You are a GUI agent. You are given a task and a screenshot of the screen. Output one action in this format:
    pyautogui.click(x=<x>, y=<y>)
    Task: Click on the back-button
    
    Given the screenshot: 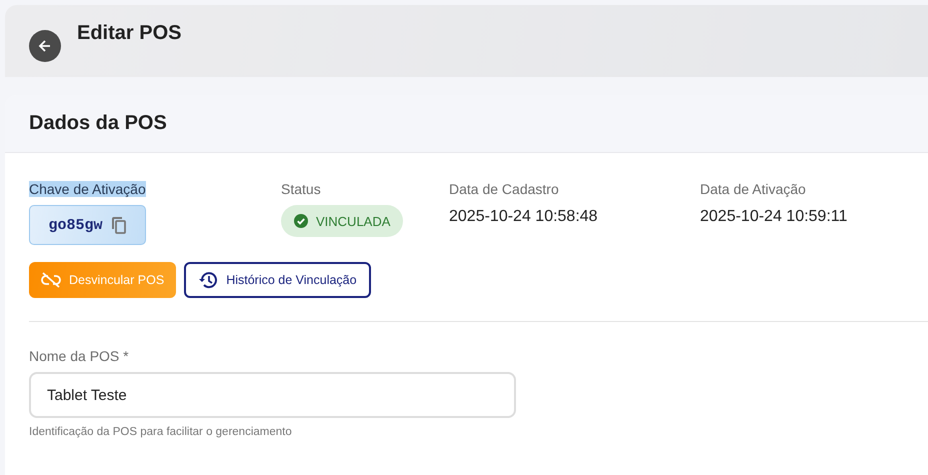 What is the action you would take?
    pyautogui.click(x=45, y=46)
    